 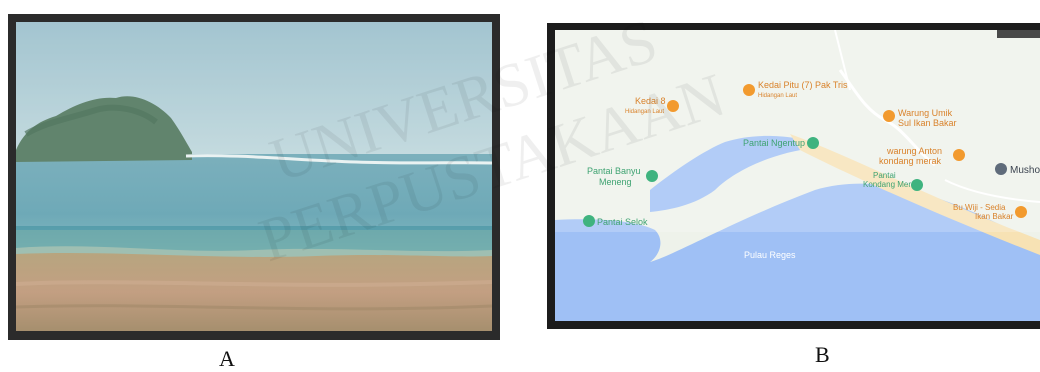 What do you see at coordinates (774, 143) in the screenshot?
I see `svg-text: Pantai Ngentup` at bounding box center [774, 143].